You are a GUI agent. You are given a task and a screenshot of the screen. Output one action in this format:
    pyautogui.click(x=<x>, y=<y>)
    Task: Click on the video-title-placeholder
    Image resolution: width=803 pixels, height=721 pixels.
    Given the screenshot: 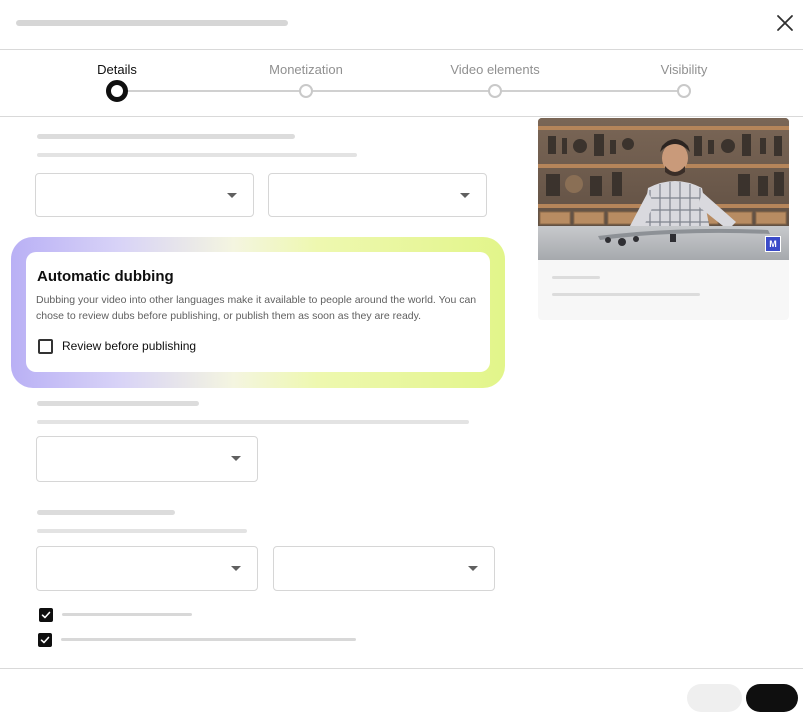 What is the action you would take?
    pyautogui.click(x=576, y=277)
    